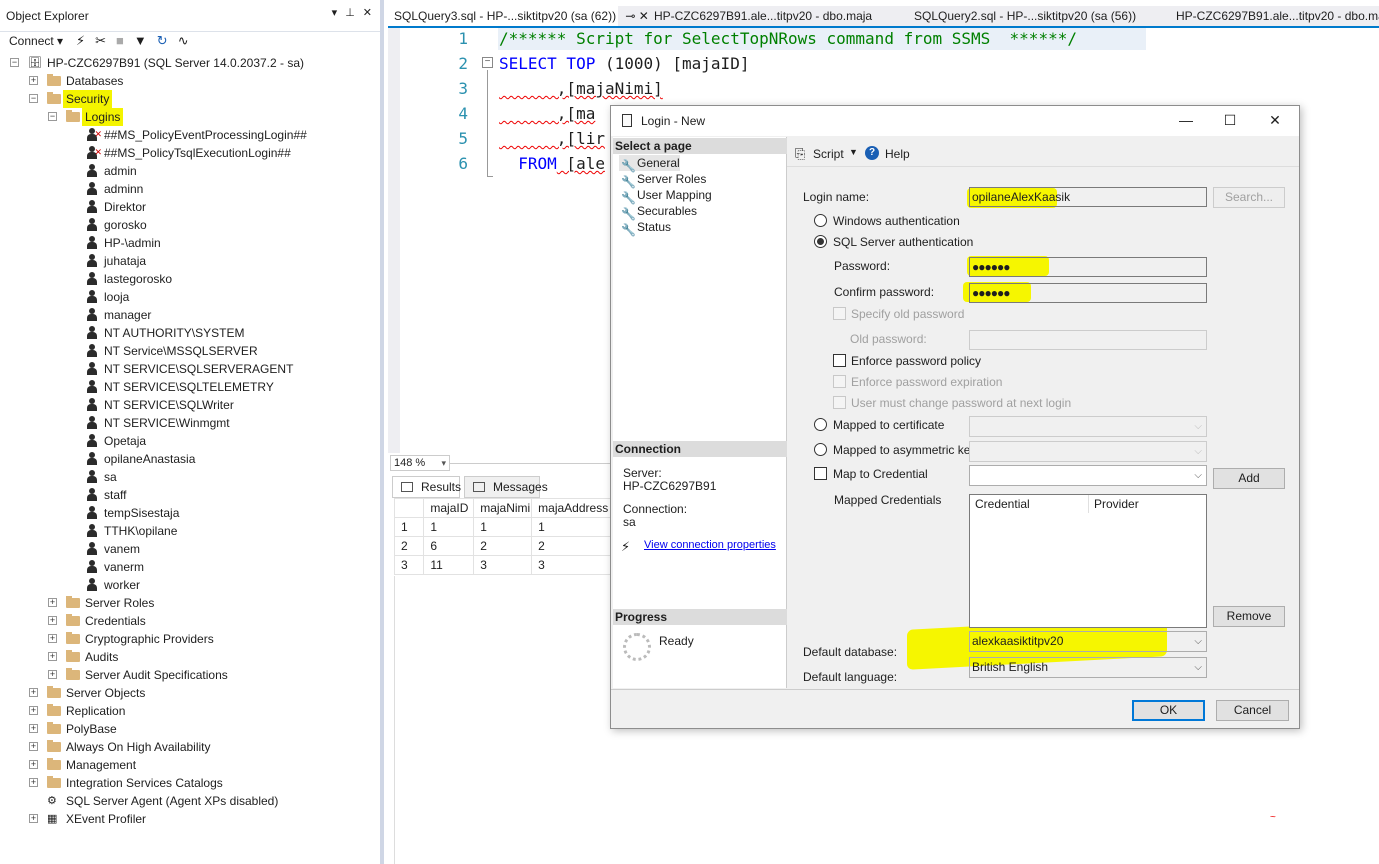 The width and height of the screenshot is (1379, 864). I want to click on script-button: Script, so click(828, 154).